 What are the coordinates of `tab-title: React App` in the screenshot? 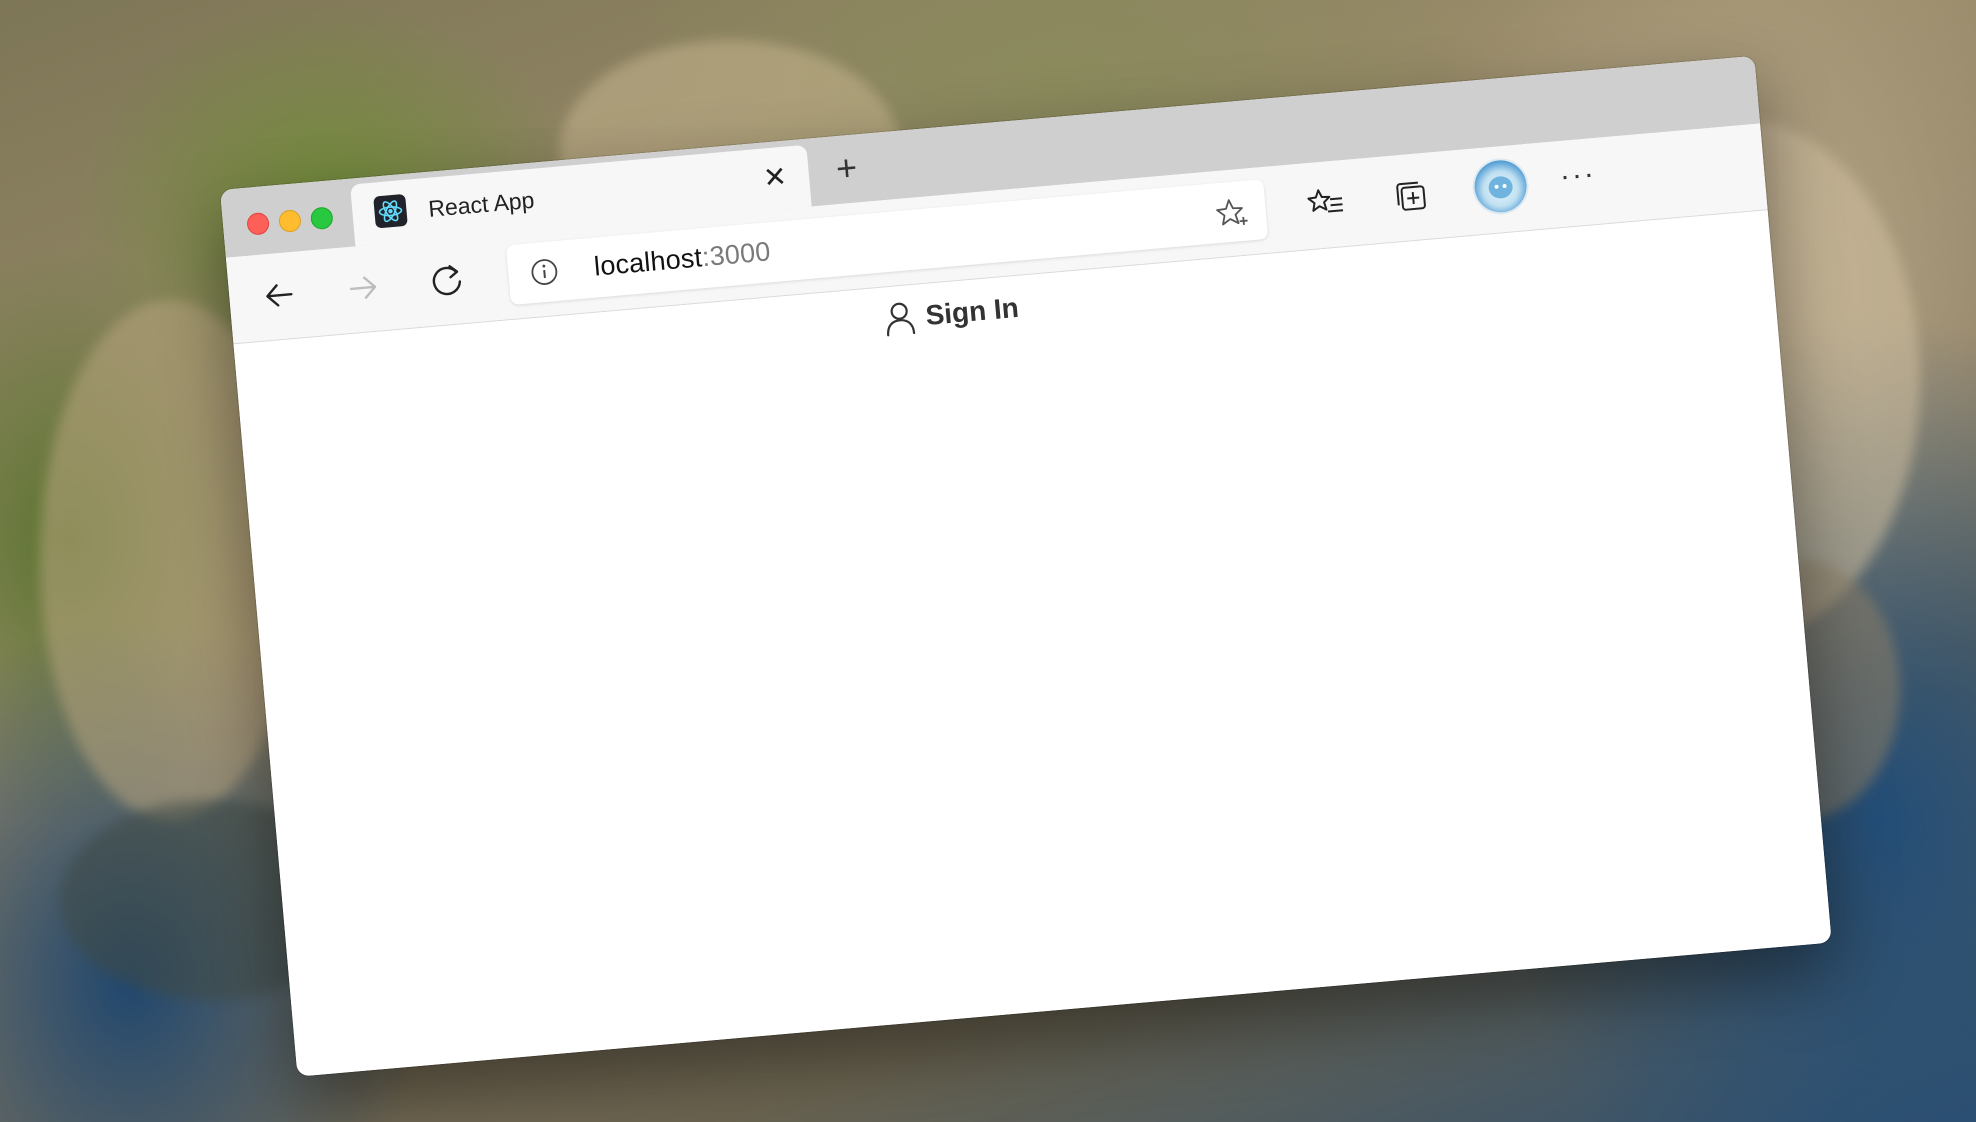 It's located at (481, 204).